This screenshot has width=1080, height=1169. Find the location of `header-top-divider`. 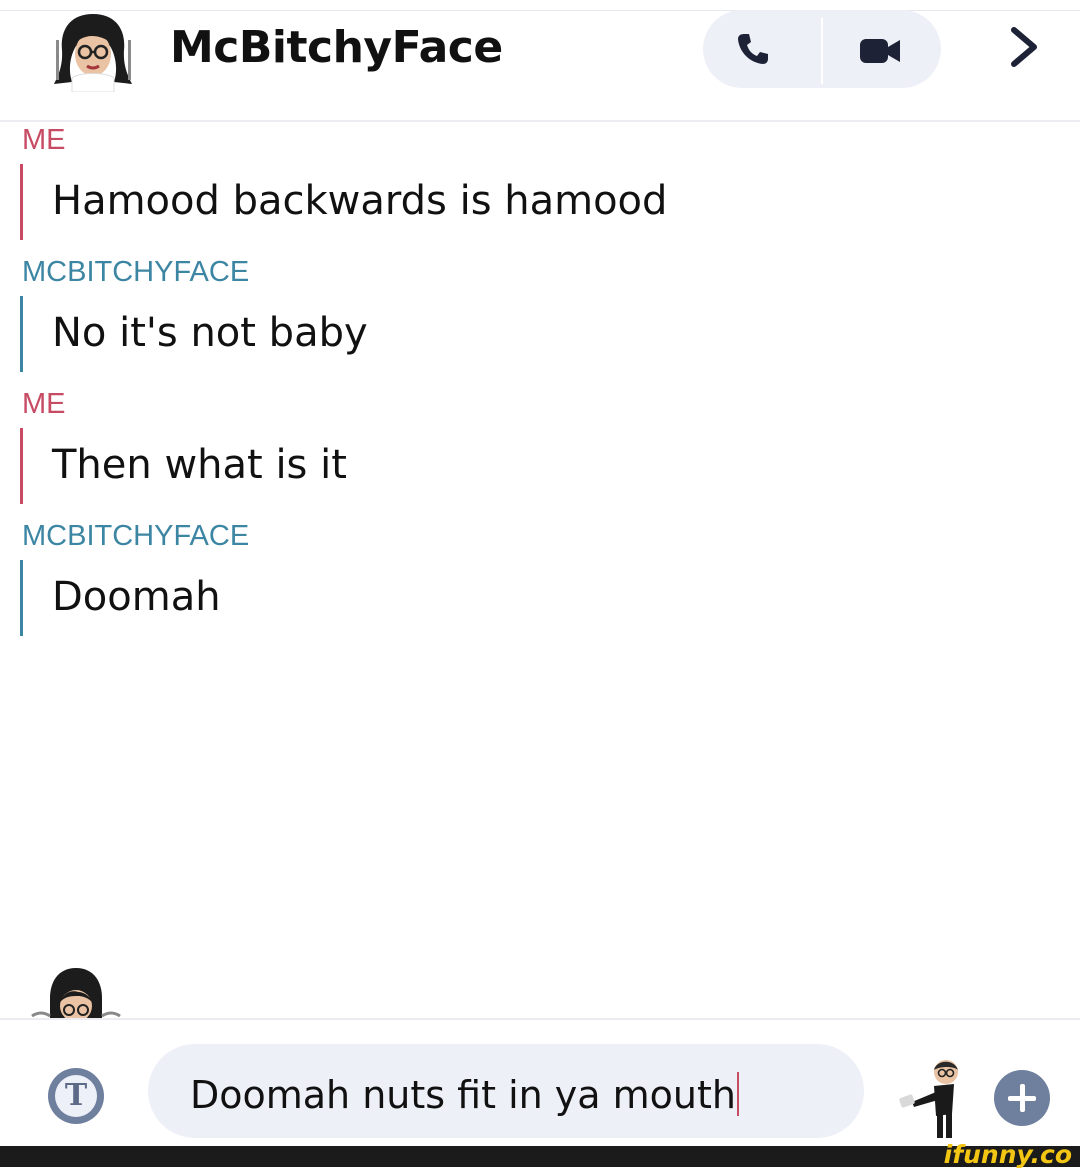

header-top-divider is located at coordinates (540, 10).